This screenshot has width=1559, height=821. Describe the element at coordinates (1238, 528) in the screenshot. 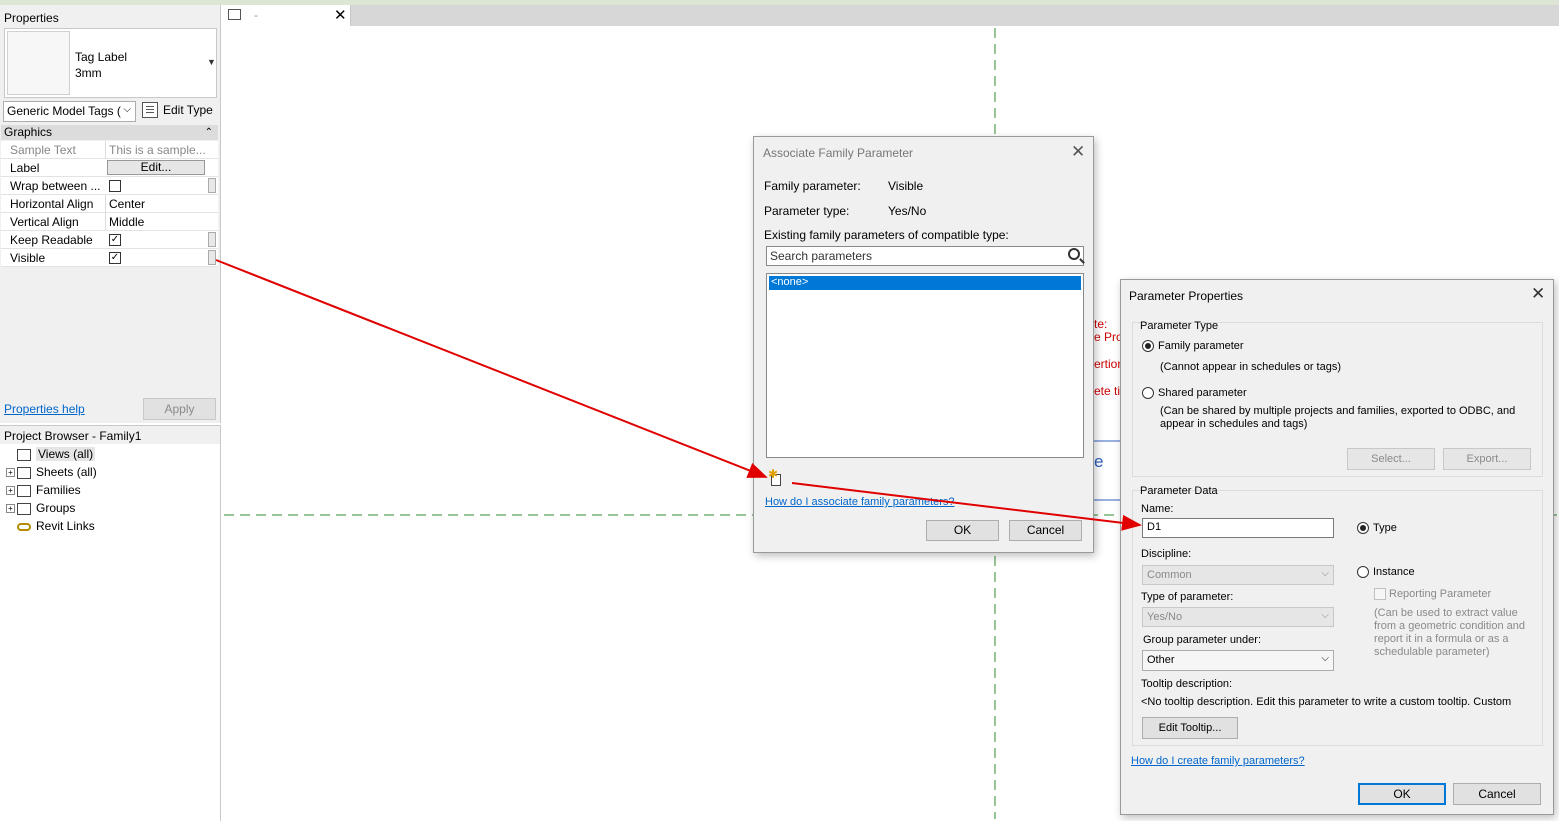

I see `name-input: D1` at that location.